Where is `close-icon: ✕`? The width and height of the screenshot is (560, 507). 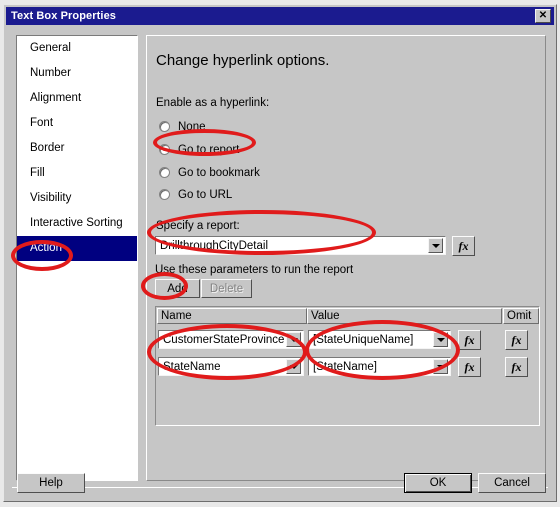
close-icon: ✕ is located at coordinates (543, 15).